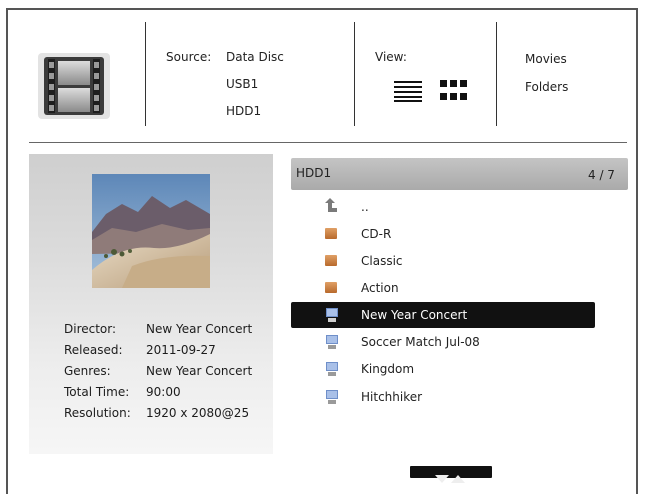  Describe the element at coordinates (443, 369) in the screenshot. I see `list-item-kingdom: Kingdom` at that location.